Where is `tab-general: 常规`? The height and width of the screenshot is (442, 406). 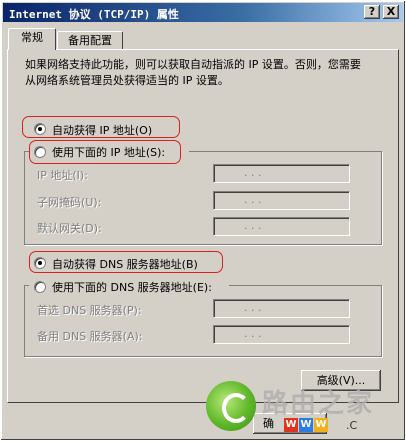 tab-general: 常规 is located at coordinates (32, 39).